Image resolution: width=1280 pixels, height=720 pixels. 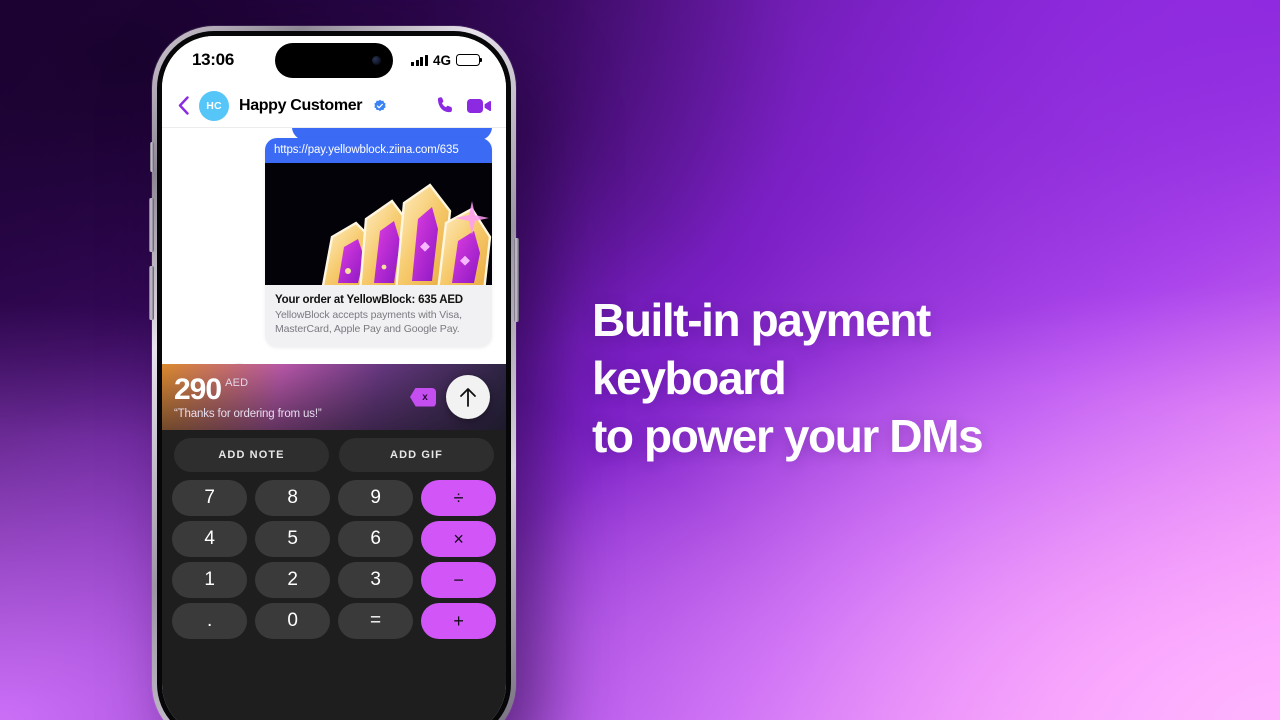 I want to click on key-decimal: ., so click(x=209, y=621).